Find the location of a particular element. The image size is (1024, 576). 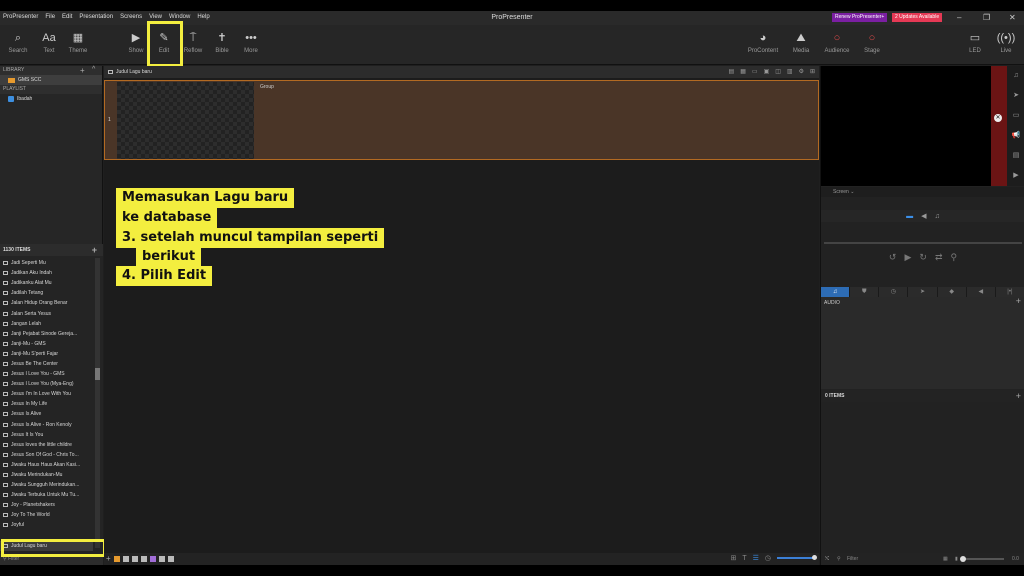

list-item: Jadi Seperti Mu is located at coordinates (46, 263).